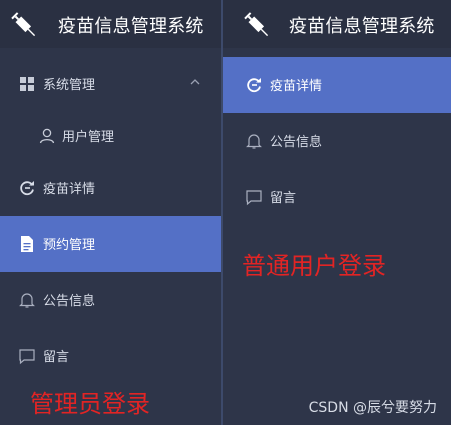  Describe the element at coordinates (110, 84) in the screenshot. I see `menu-system-management: 系统管理` at that location.